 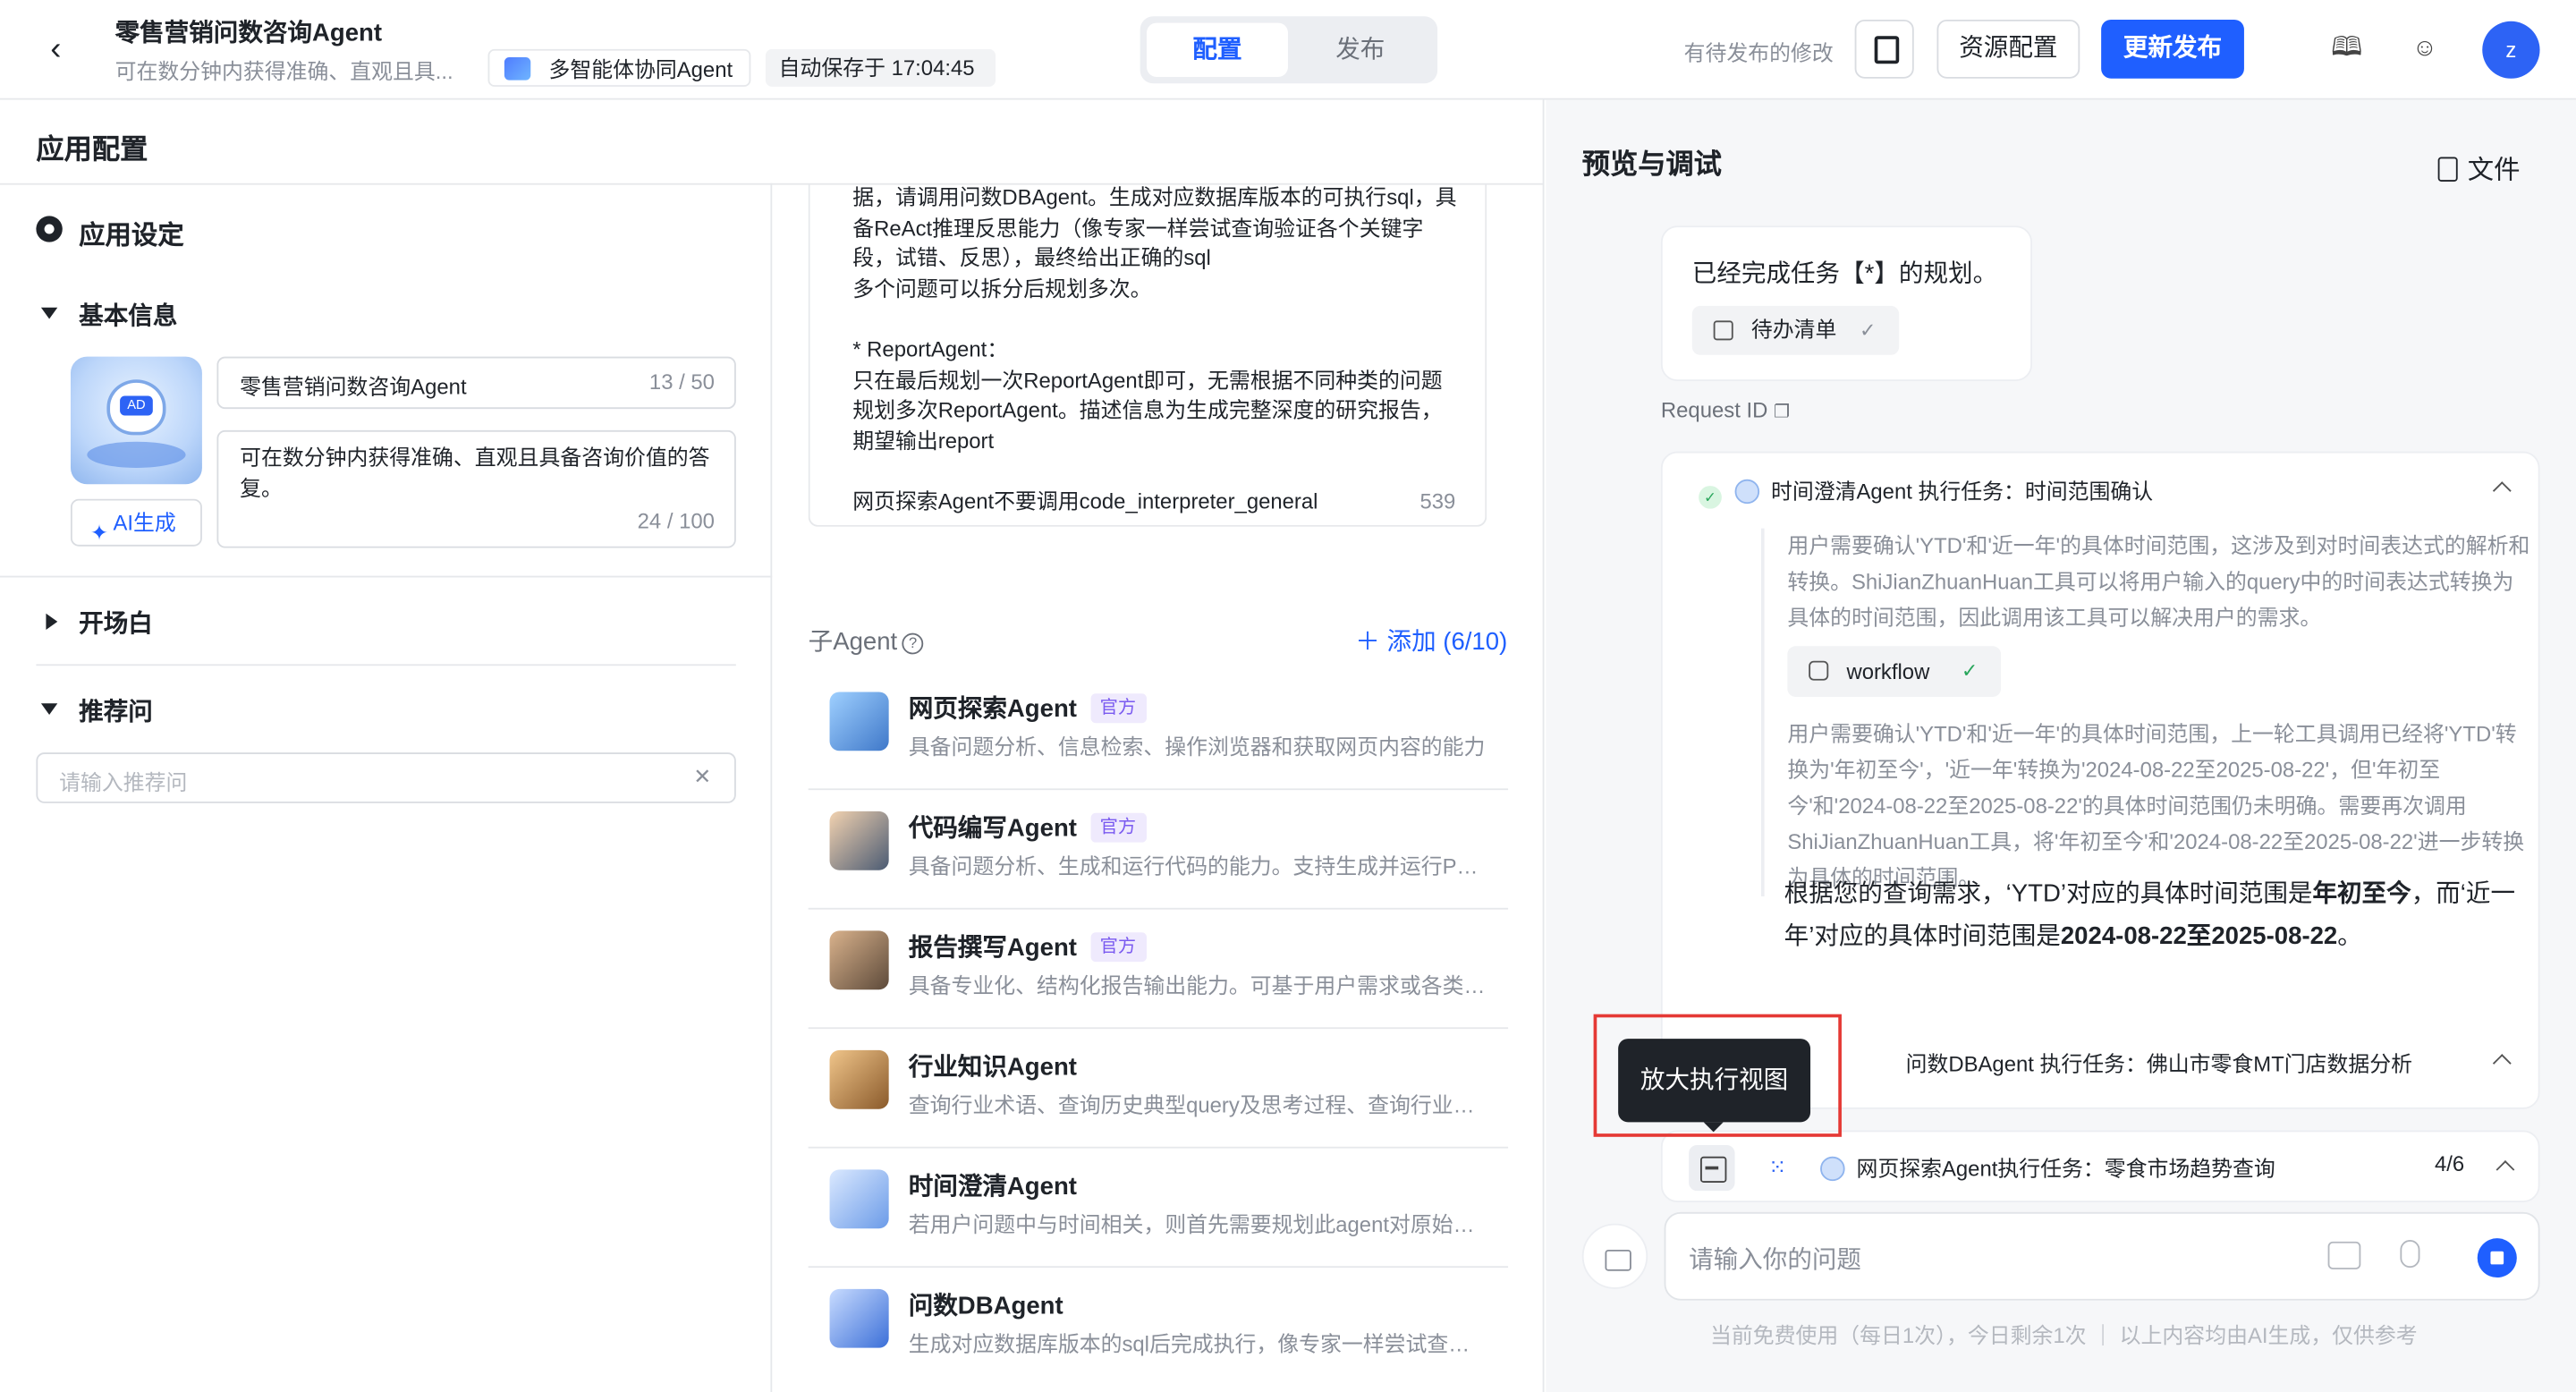 What do you see at coordinates (1723, 330) in the screenshot?
I see `todo-icon` at bounding box center [1723, 330].